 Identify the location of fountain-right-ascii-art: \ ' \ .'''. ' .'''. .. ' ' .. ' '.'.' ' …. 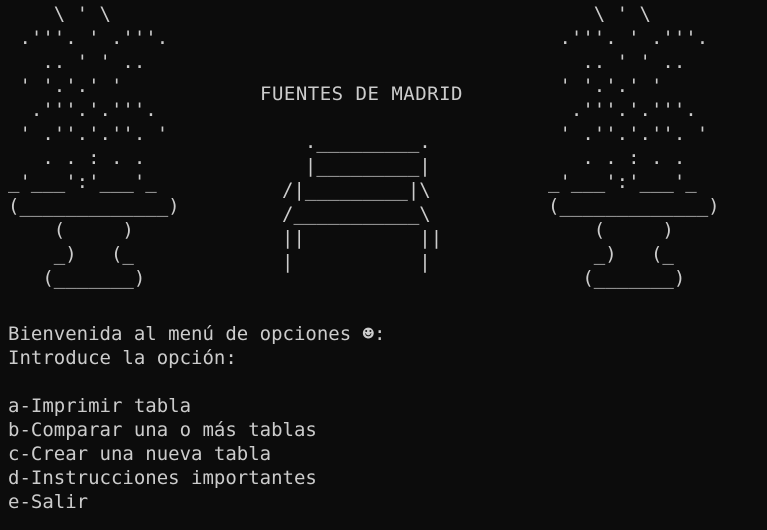
(634, 146).